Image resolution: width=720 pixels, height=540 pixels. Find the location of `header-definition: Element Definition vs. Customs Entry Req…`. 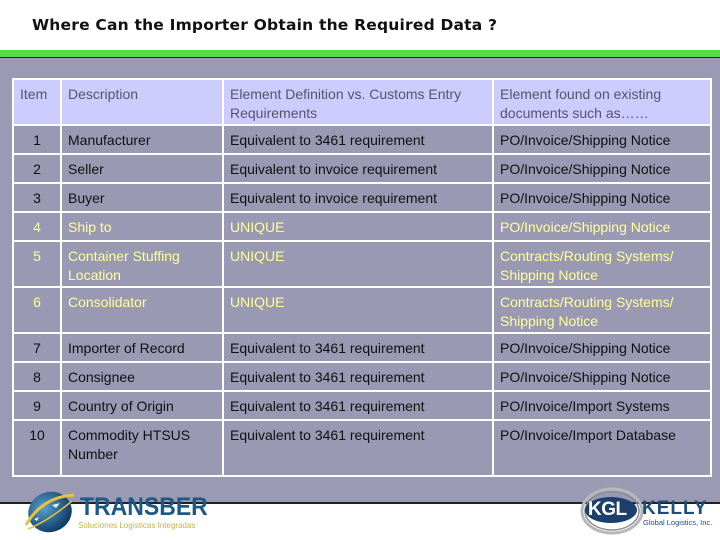

header-definition: Element Definition vs. Customs Entry Req… is located at coordinates (358, 102).